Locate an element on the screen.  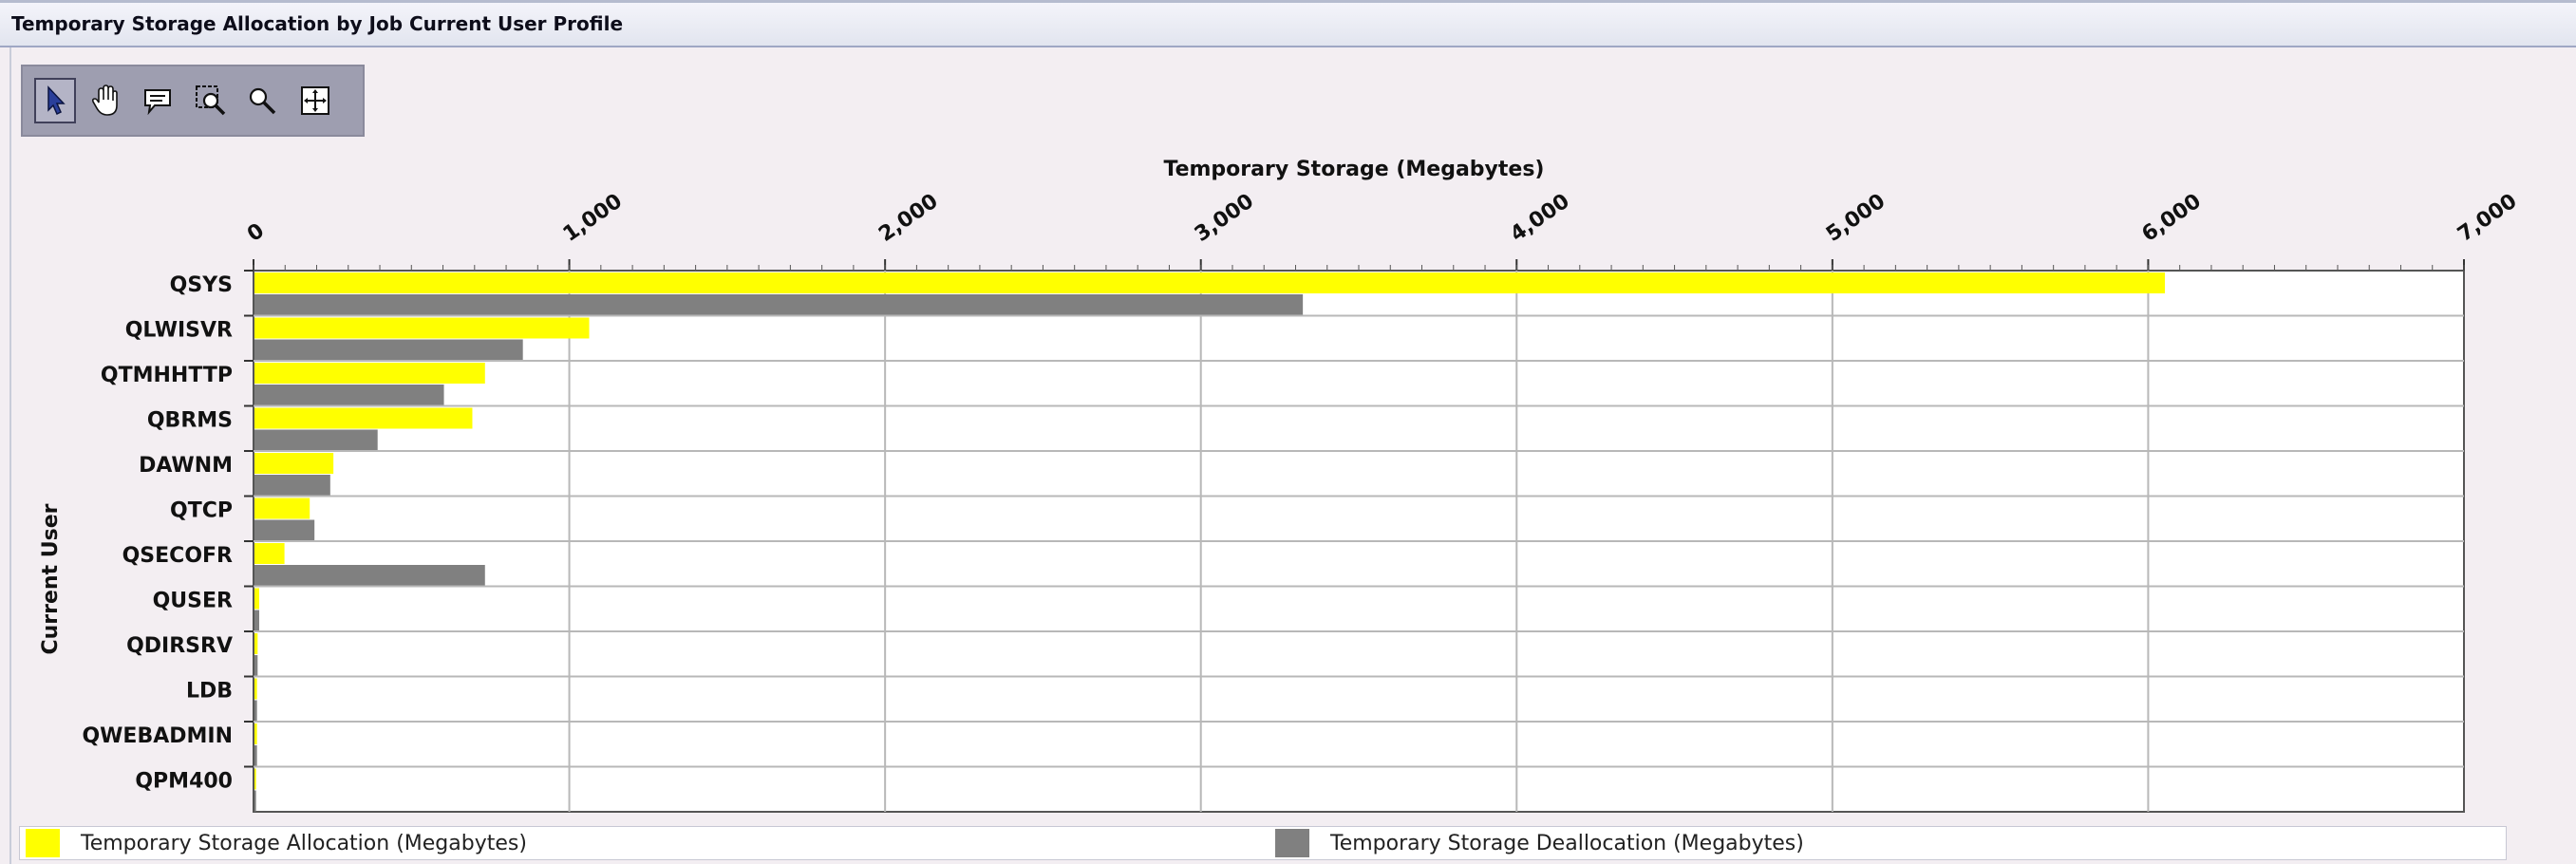
y-category-label: LDB is located at coordinates (209, 692).